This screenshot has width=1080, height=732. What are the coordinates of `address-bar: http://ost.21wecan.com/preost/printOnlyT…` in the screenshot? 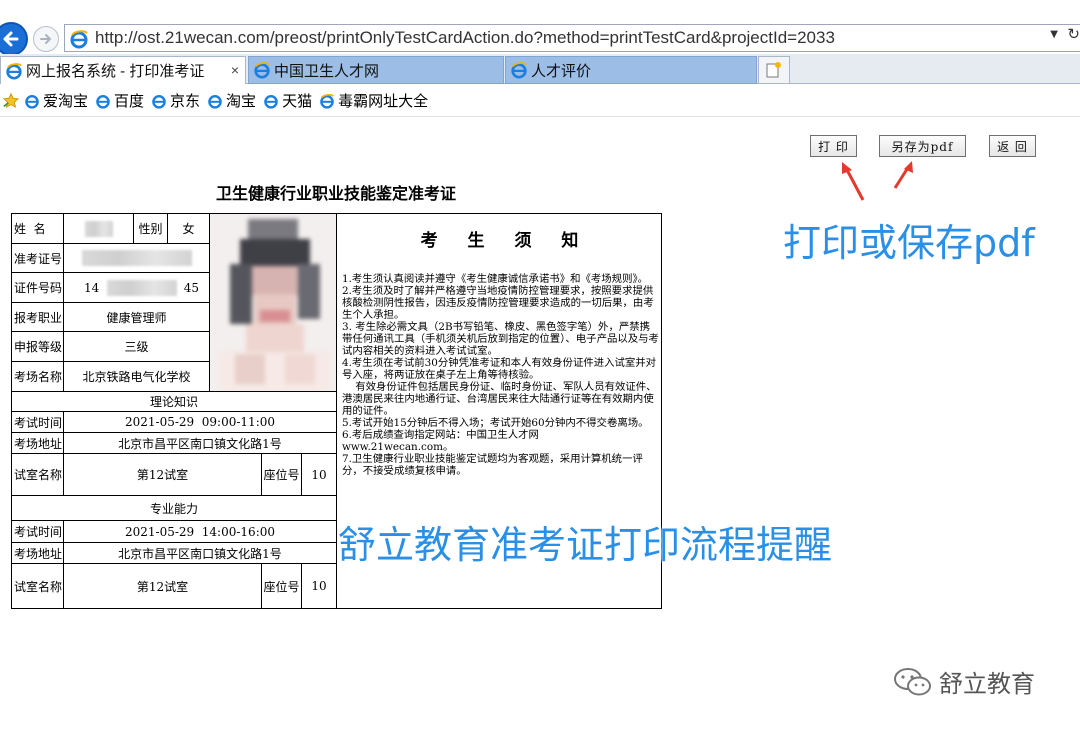 It's located at (540, 38).